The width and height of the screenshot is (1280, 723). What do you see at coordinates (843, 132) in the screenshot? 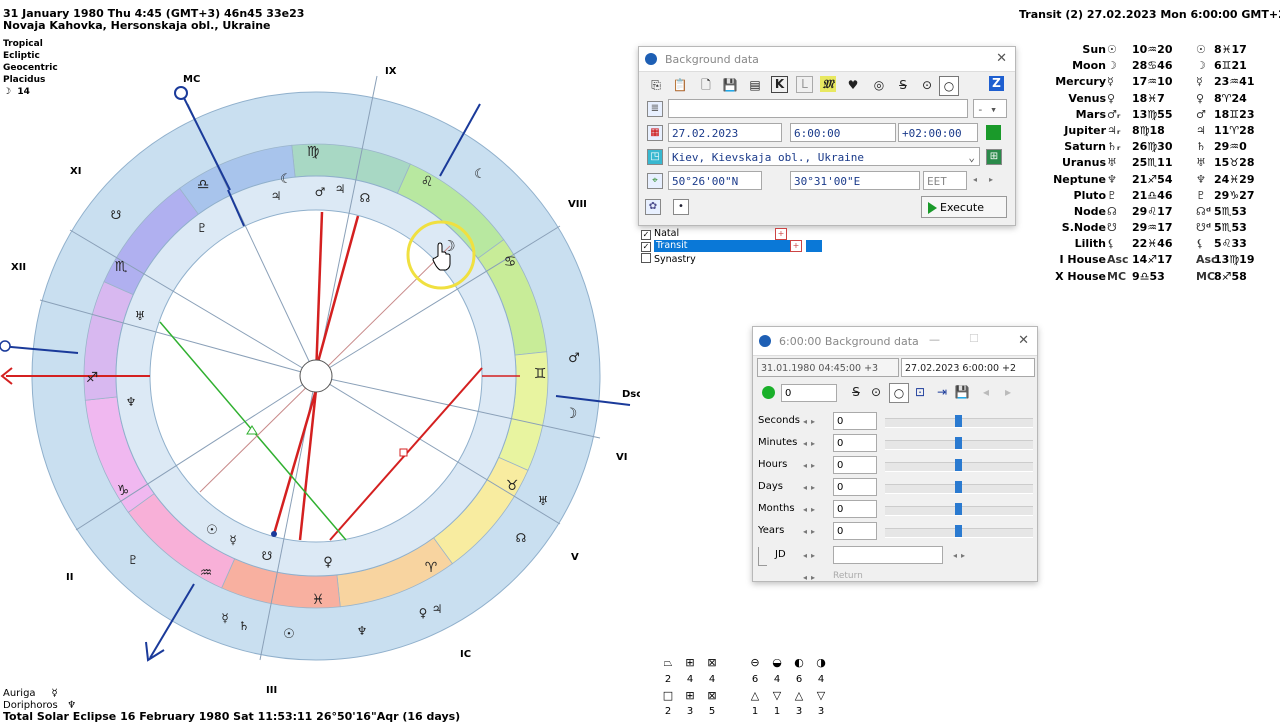
I see `time-input: 6:00:00` at bounding box center [843, 132].